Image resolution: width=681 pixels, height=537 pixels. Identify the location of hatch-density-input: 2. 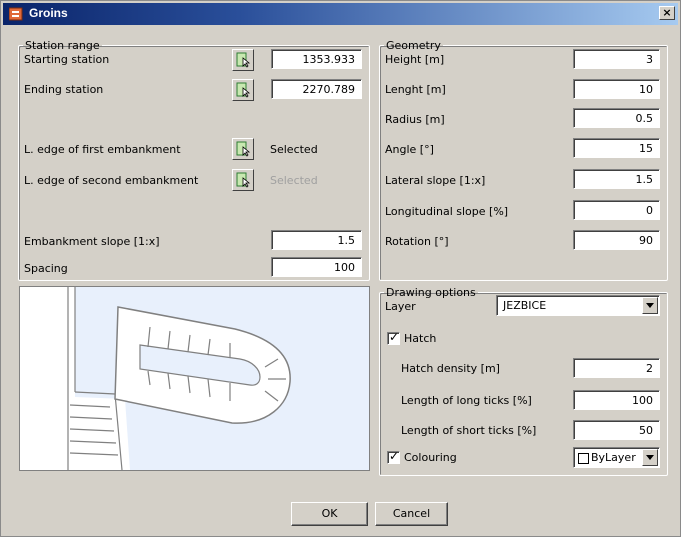
(616, 368).